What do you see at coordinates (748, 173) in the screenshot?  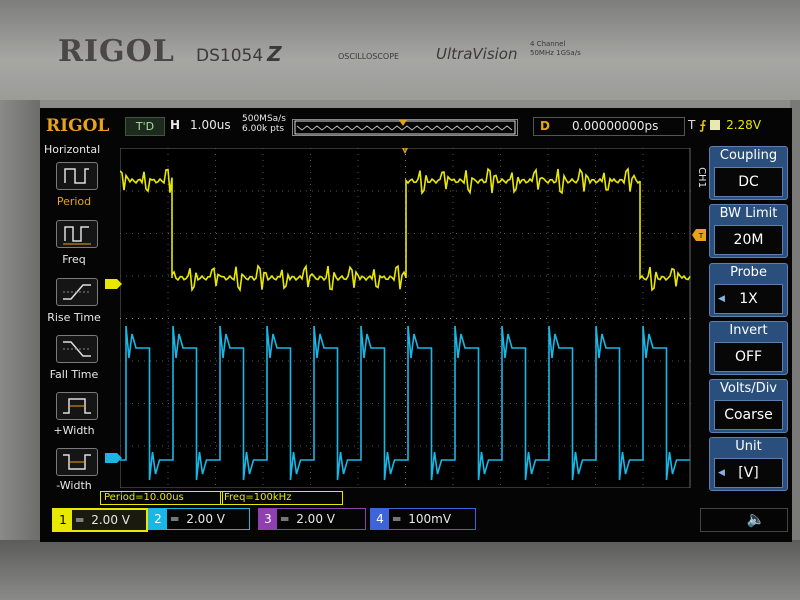 I see `coupling-menu: Coupling DC` at bounding box center [748, 173].